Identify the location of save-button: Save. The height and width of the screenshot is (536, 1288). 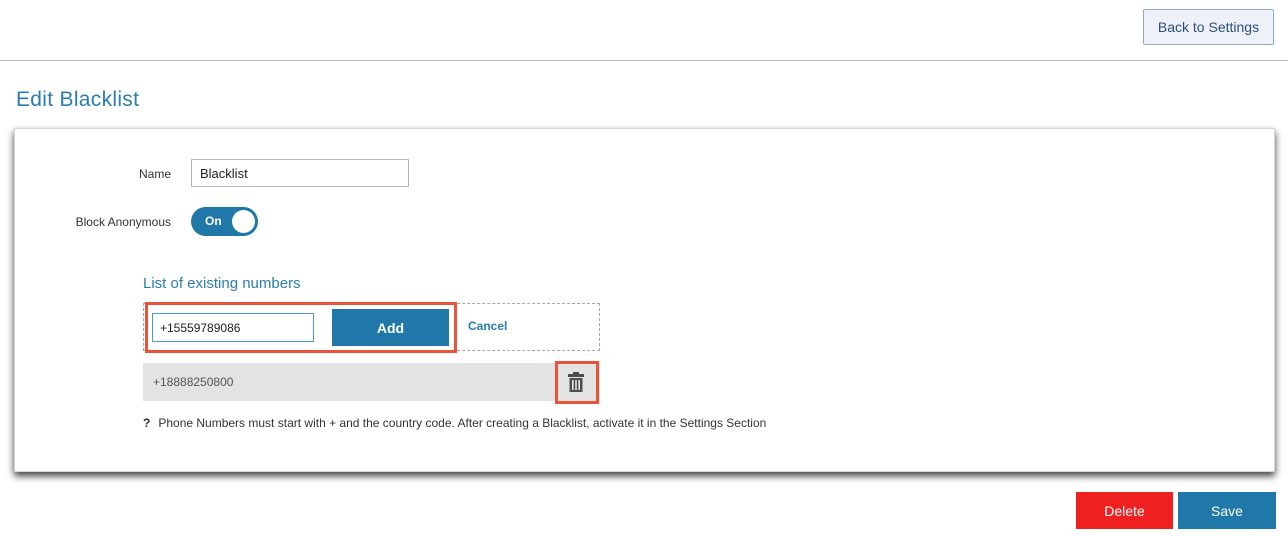
(1227, 510).